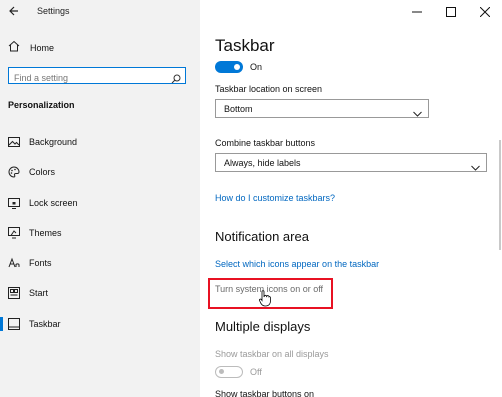 Image resolution: width=502 pixels, height=397 pixels. What do you see at coordinates (14, 48) in the screenshot?
I see `home-icon` at bounding box center [14, 48].